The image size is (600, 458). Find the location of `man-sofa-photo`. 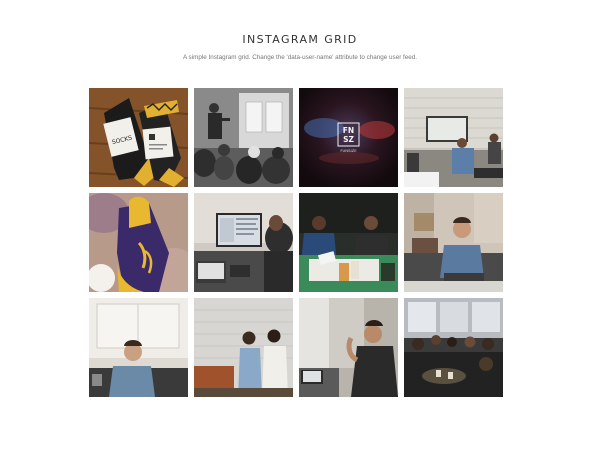

man-sofa-photo is located at coordinates (453, 242).